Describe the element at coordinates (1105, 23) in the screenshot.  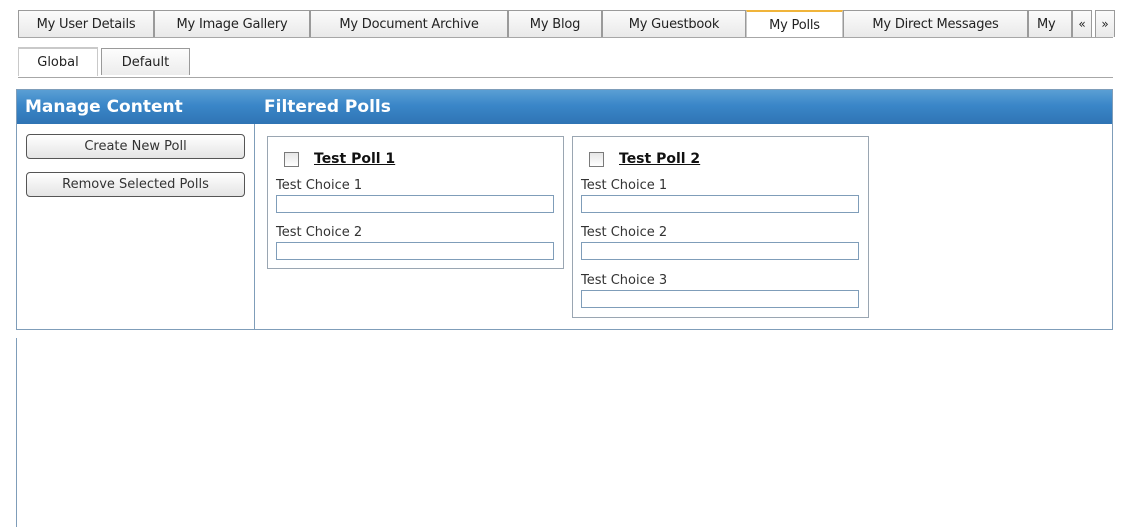
I see `tab-scroll-right-button: »` at that location.